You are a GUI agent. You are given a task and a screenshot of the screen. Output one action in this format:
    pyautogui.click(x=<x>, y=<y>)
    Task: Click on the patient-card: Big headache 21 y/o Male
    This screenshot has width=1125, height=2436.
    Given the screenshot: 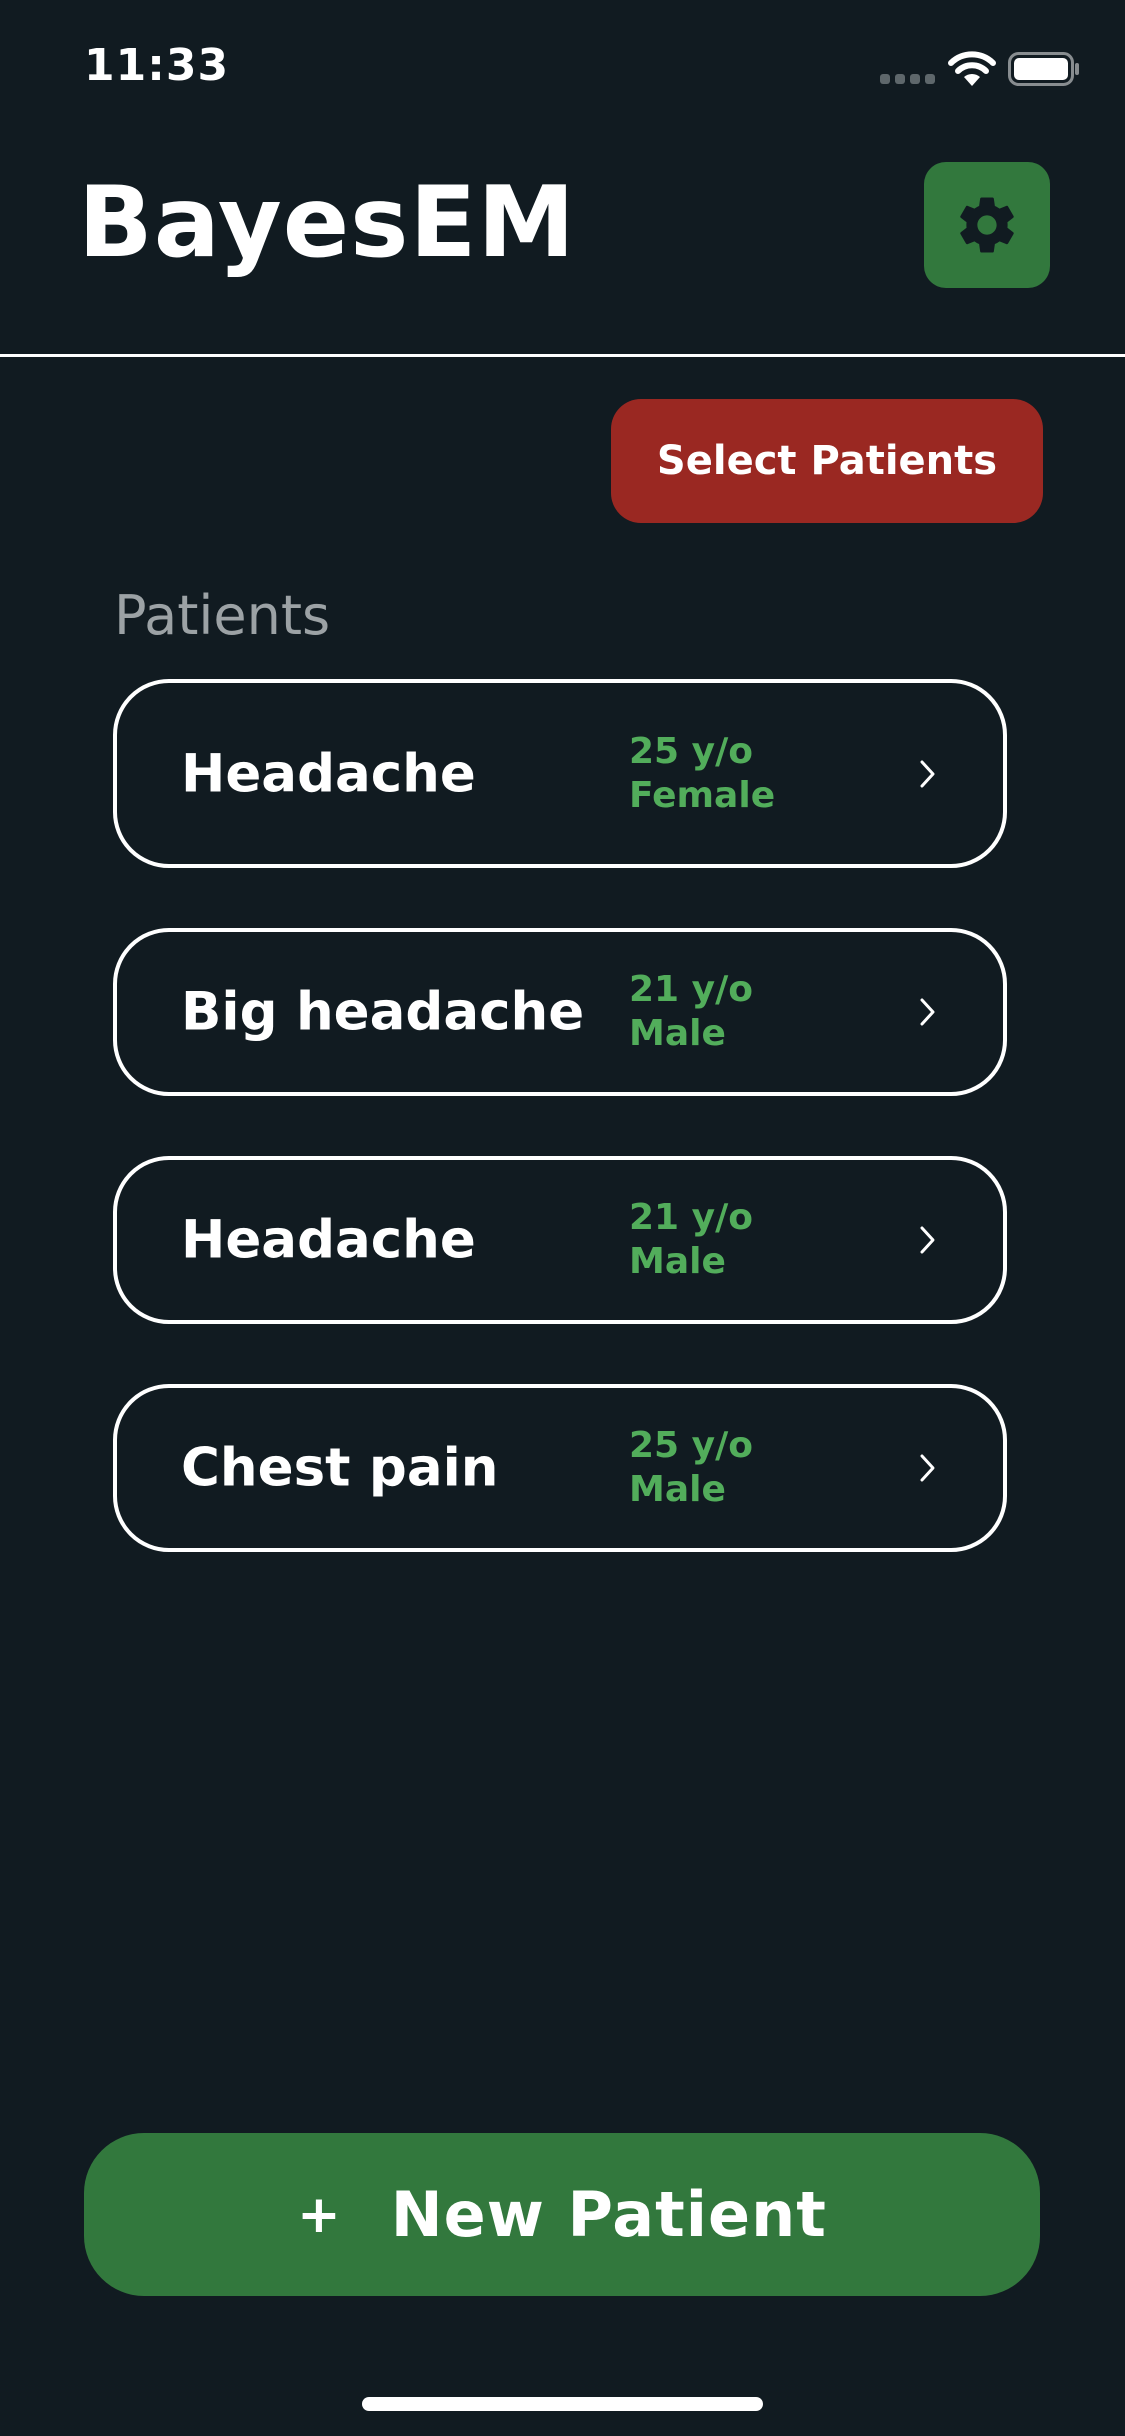 What is the action you would take?
    pyautogui.click(x=560, y=1012)
    